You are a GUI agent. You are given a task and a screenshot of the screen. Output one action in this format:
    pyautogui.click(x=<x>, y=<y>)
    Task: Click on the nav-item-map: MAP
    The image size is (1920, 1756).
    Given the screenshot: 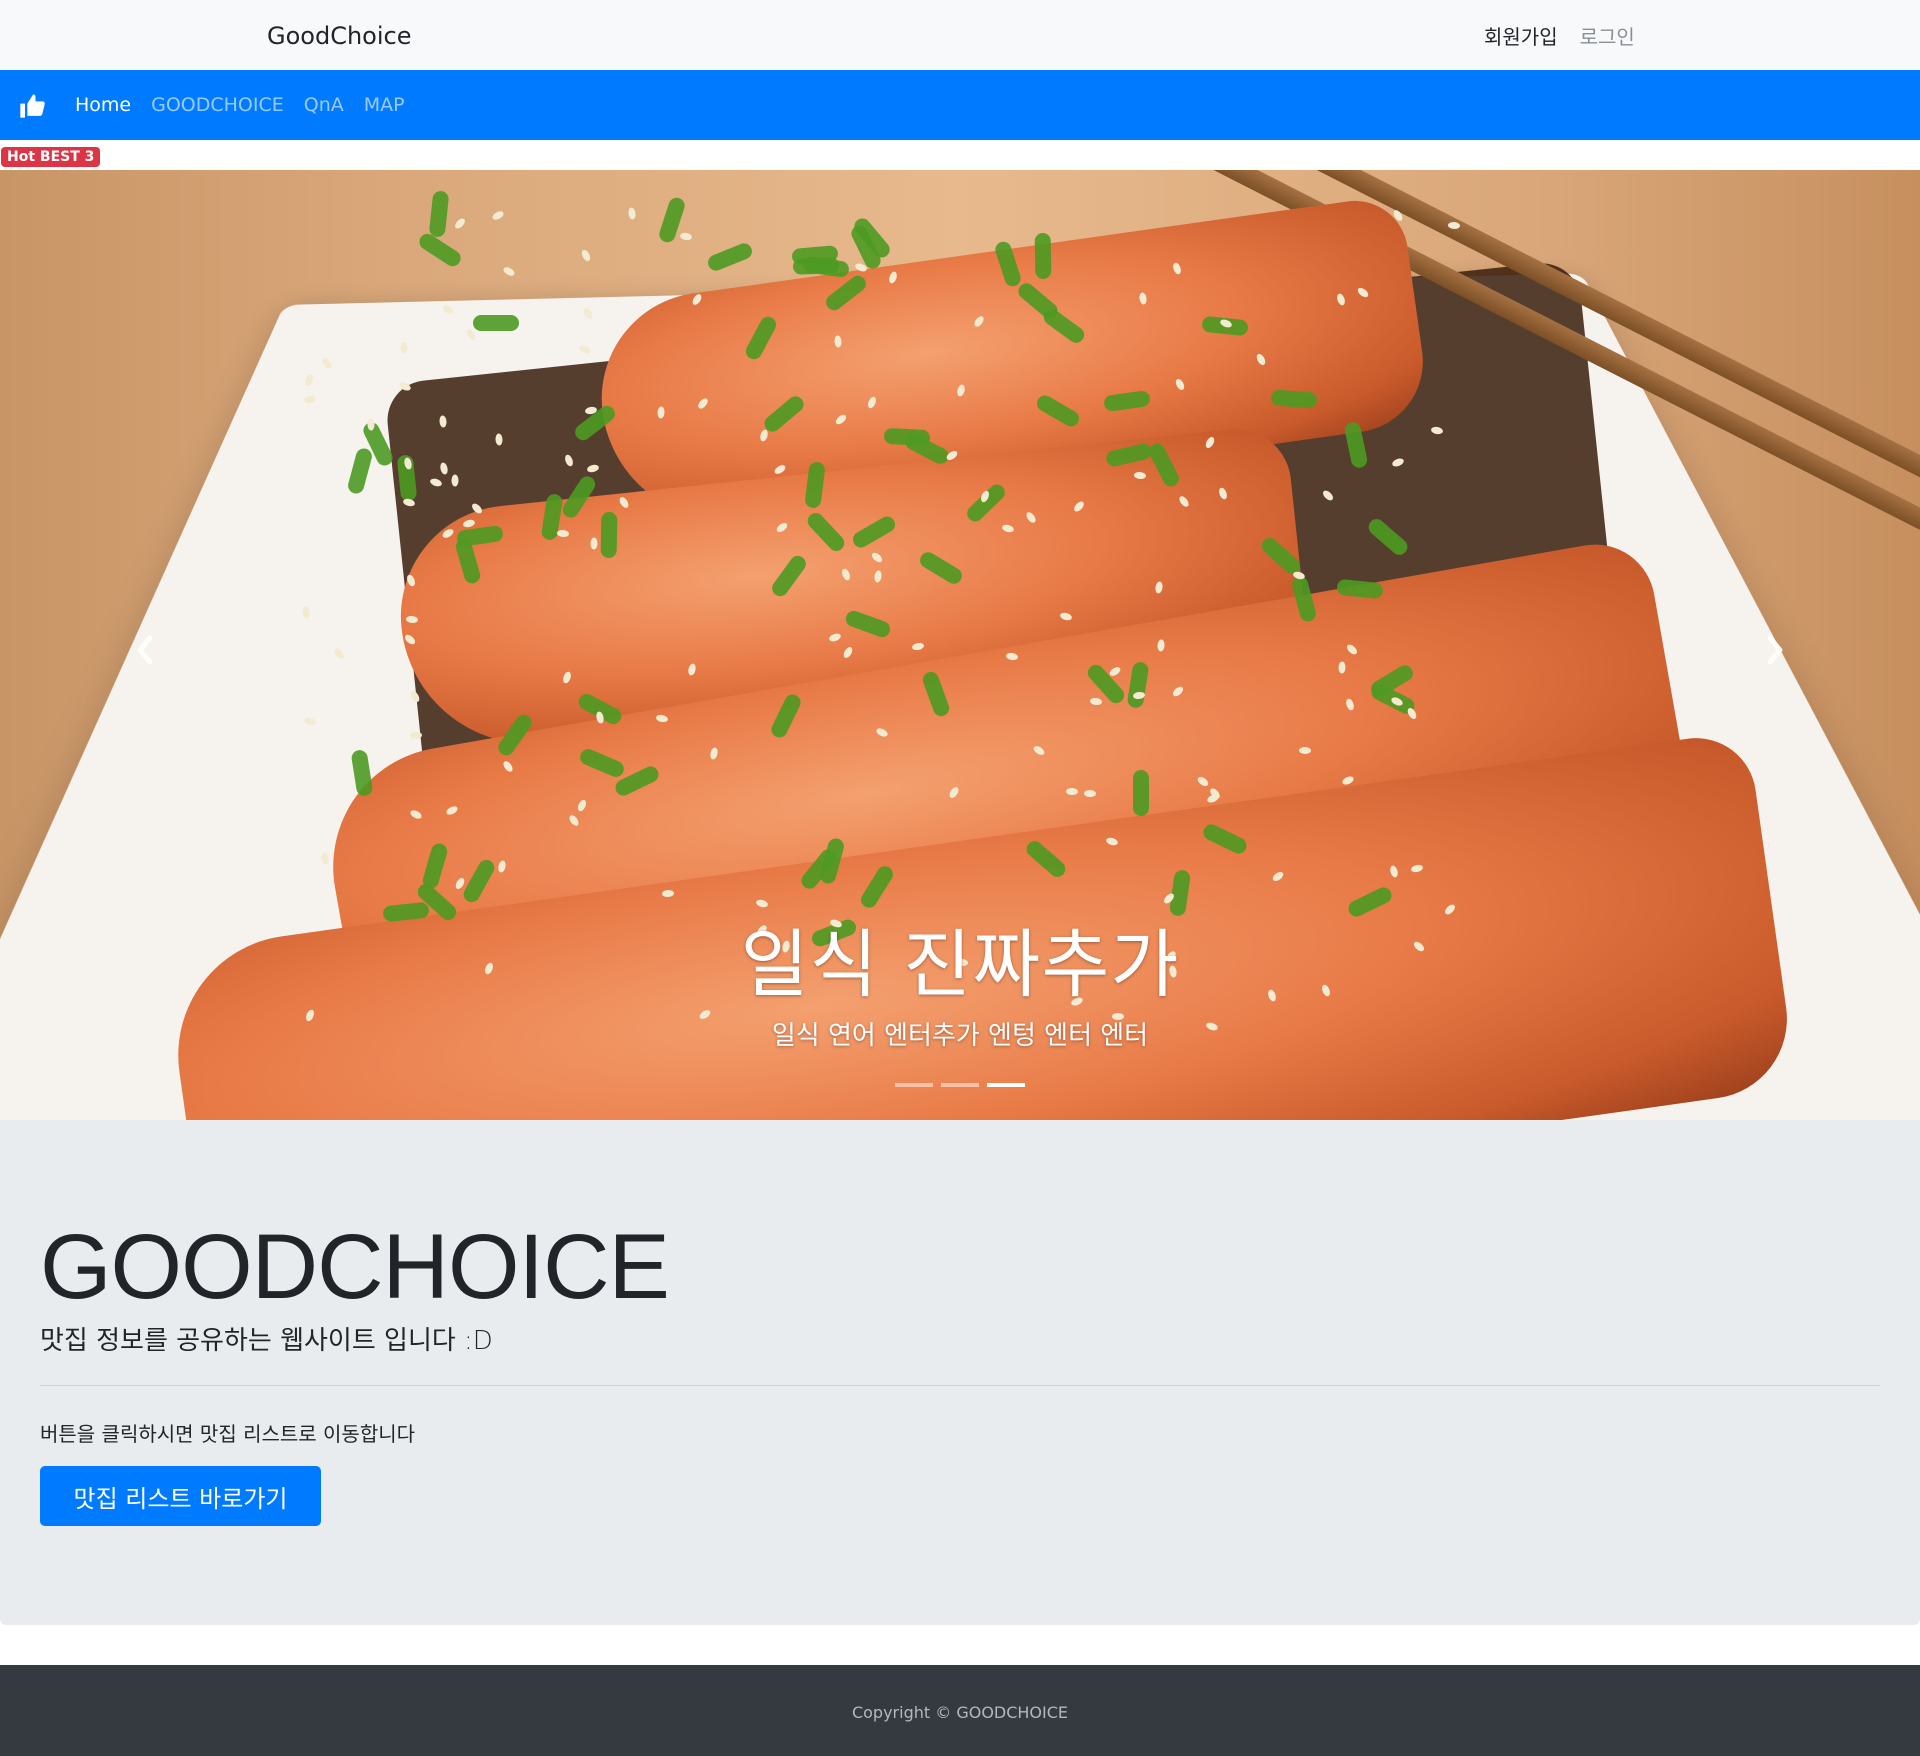 What is the action you would take?
    pyautogui.click(x=384, y=105)
    